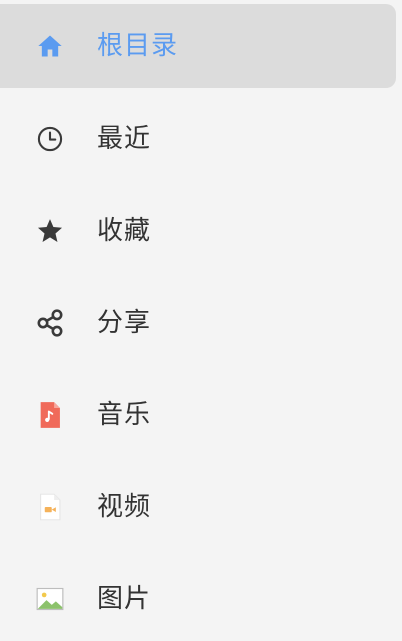 The height and width of the screenshot is (641, 402). I want to click on share-icon, so click(50, 323).